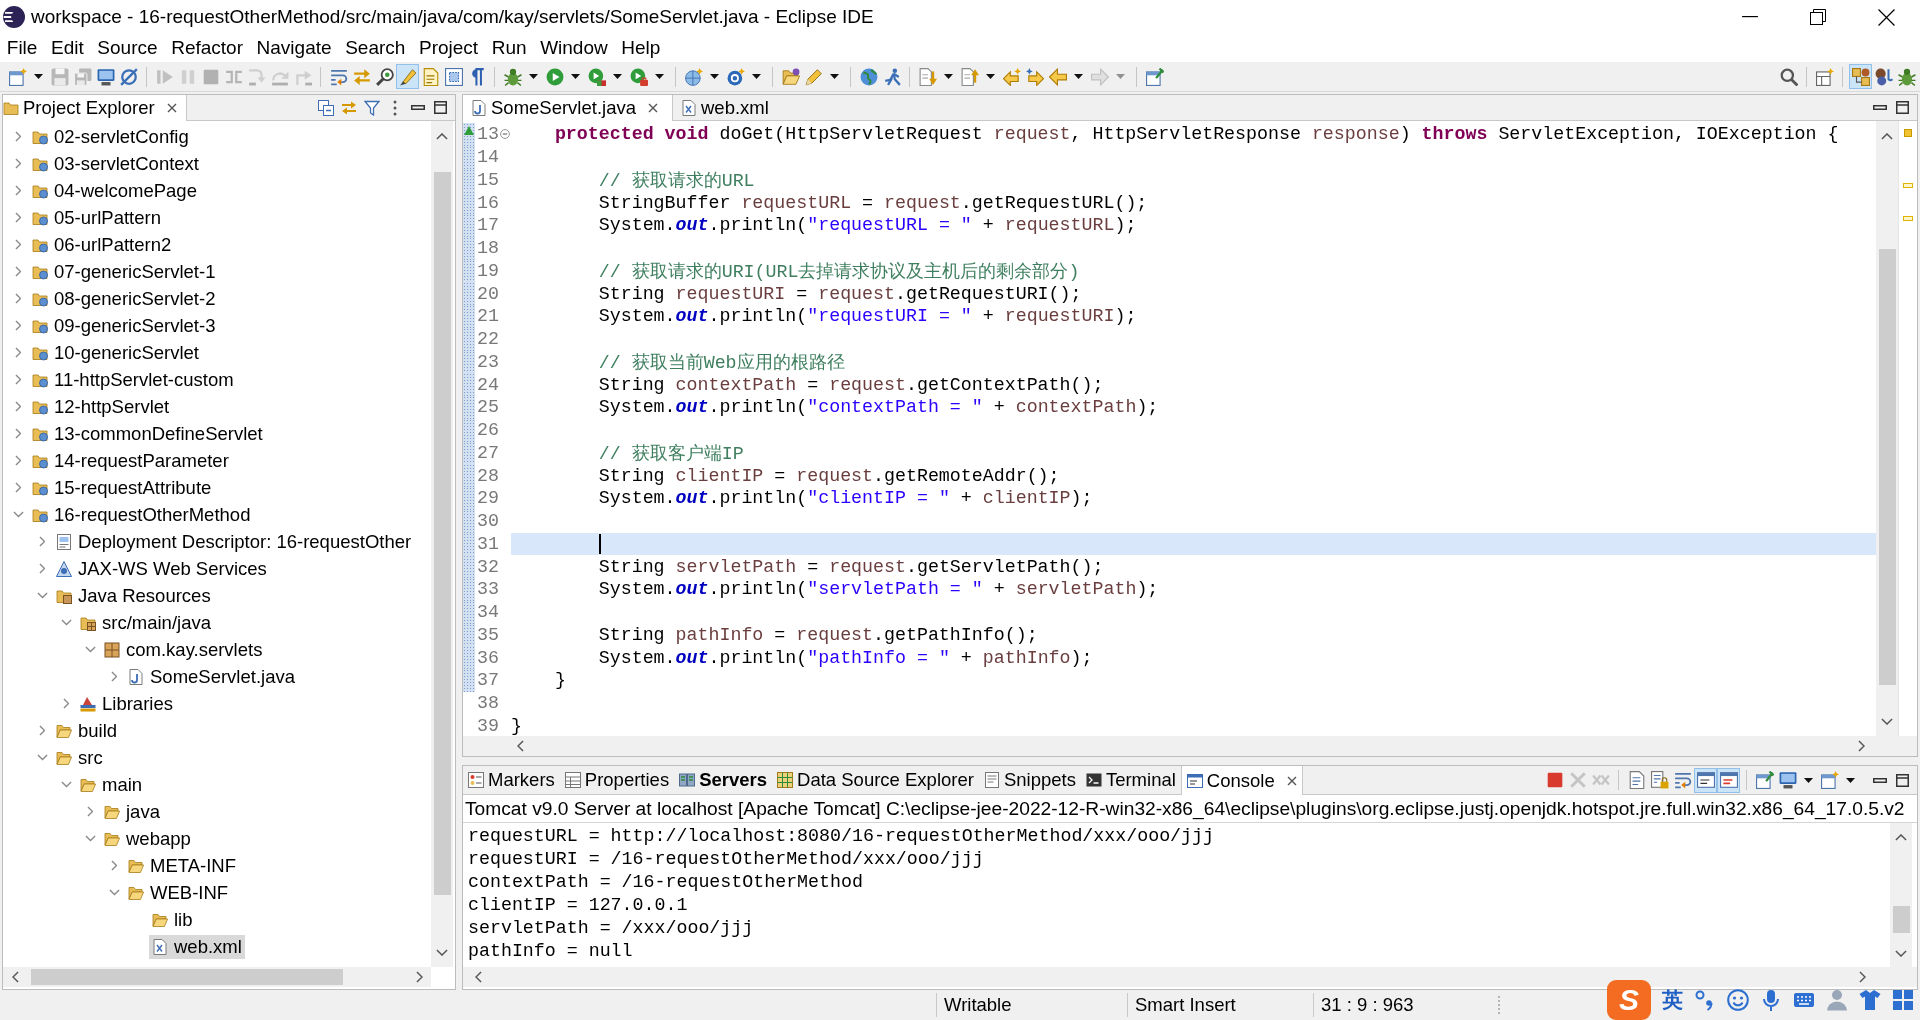 Image resolution: width=1920 pixels, height=1020 pixels. What do you see at coordinates (638, 76) in the screenshot?
I see `run-toolbox-icon` at bounding box center [638, 76].